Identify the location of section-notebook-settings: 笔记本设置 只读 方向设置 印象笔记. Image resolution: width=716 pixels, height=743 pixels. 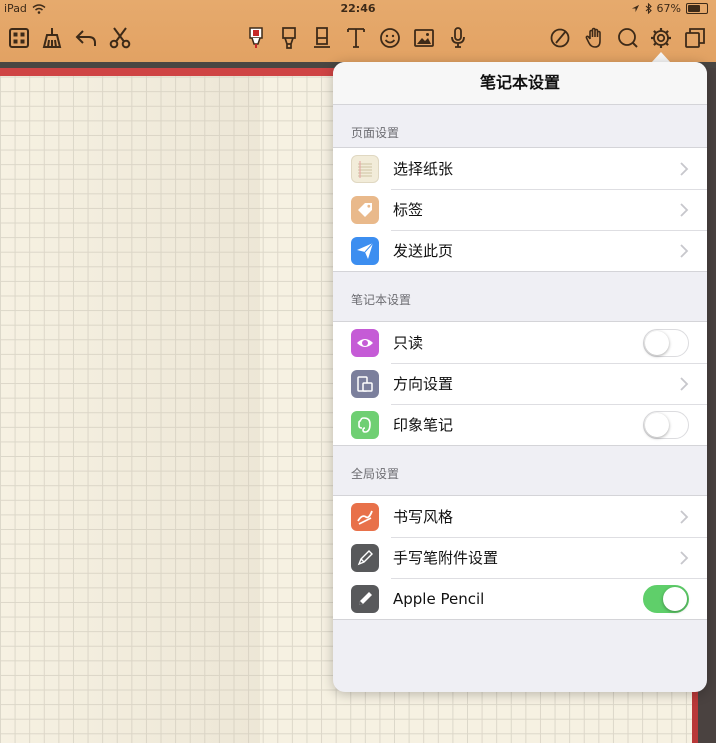
(520, 359).